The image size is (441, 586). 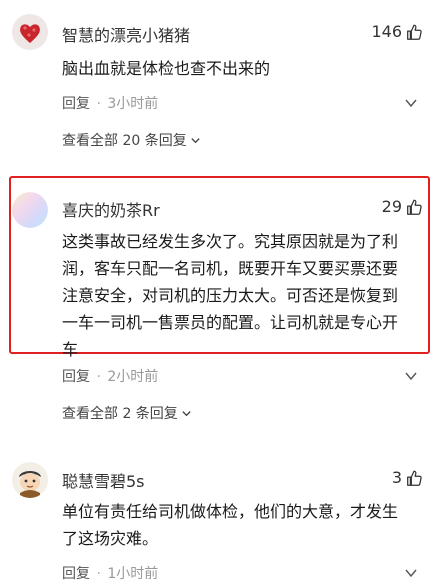 I want to click on comment-text: 脑出血就是体检也查不出来的, so click(x=242, y=68).